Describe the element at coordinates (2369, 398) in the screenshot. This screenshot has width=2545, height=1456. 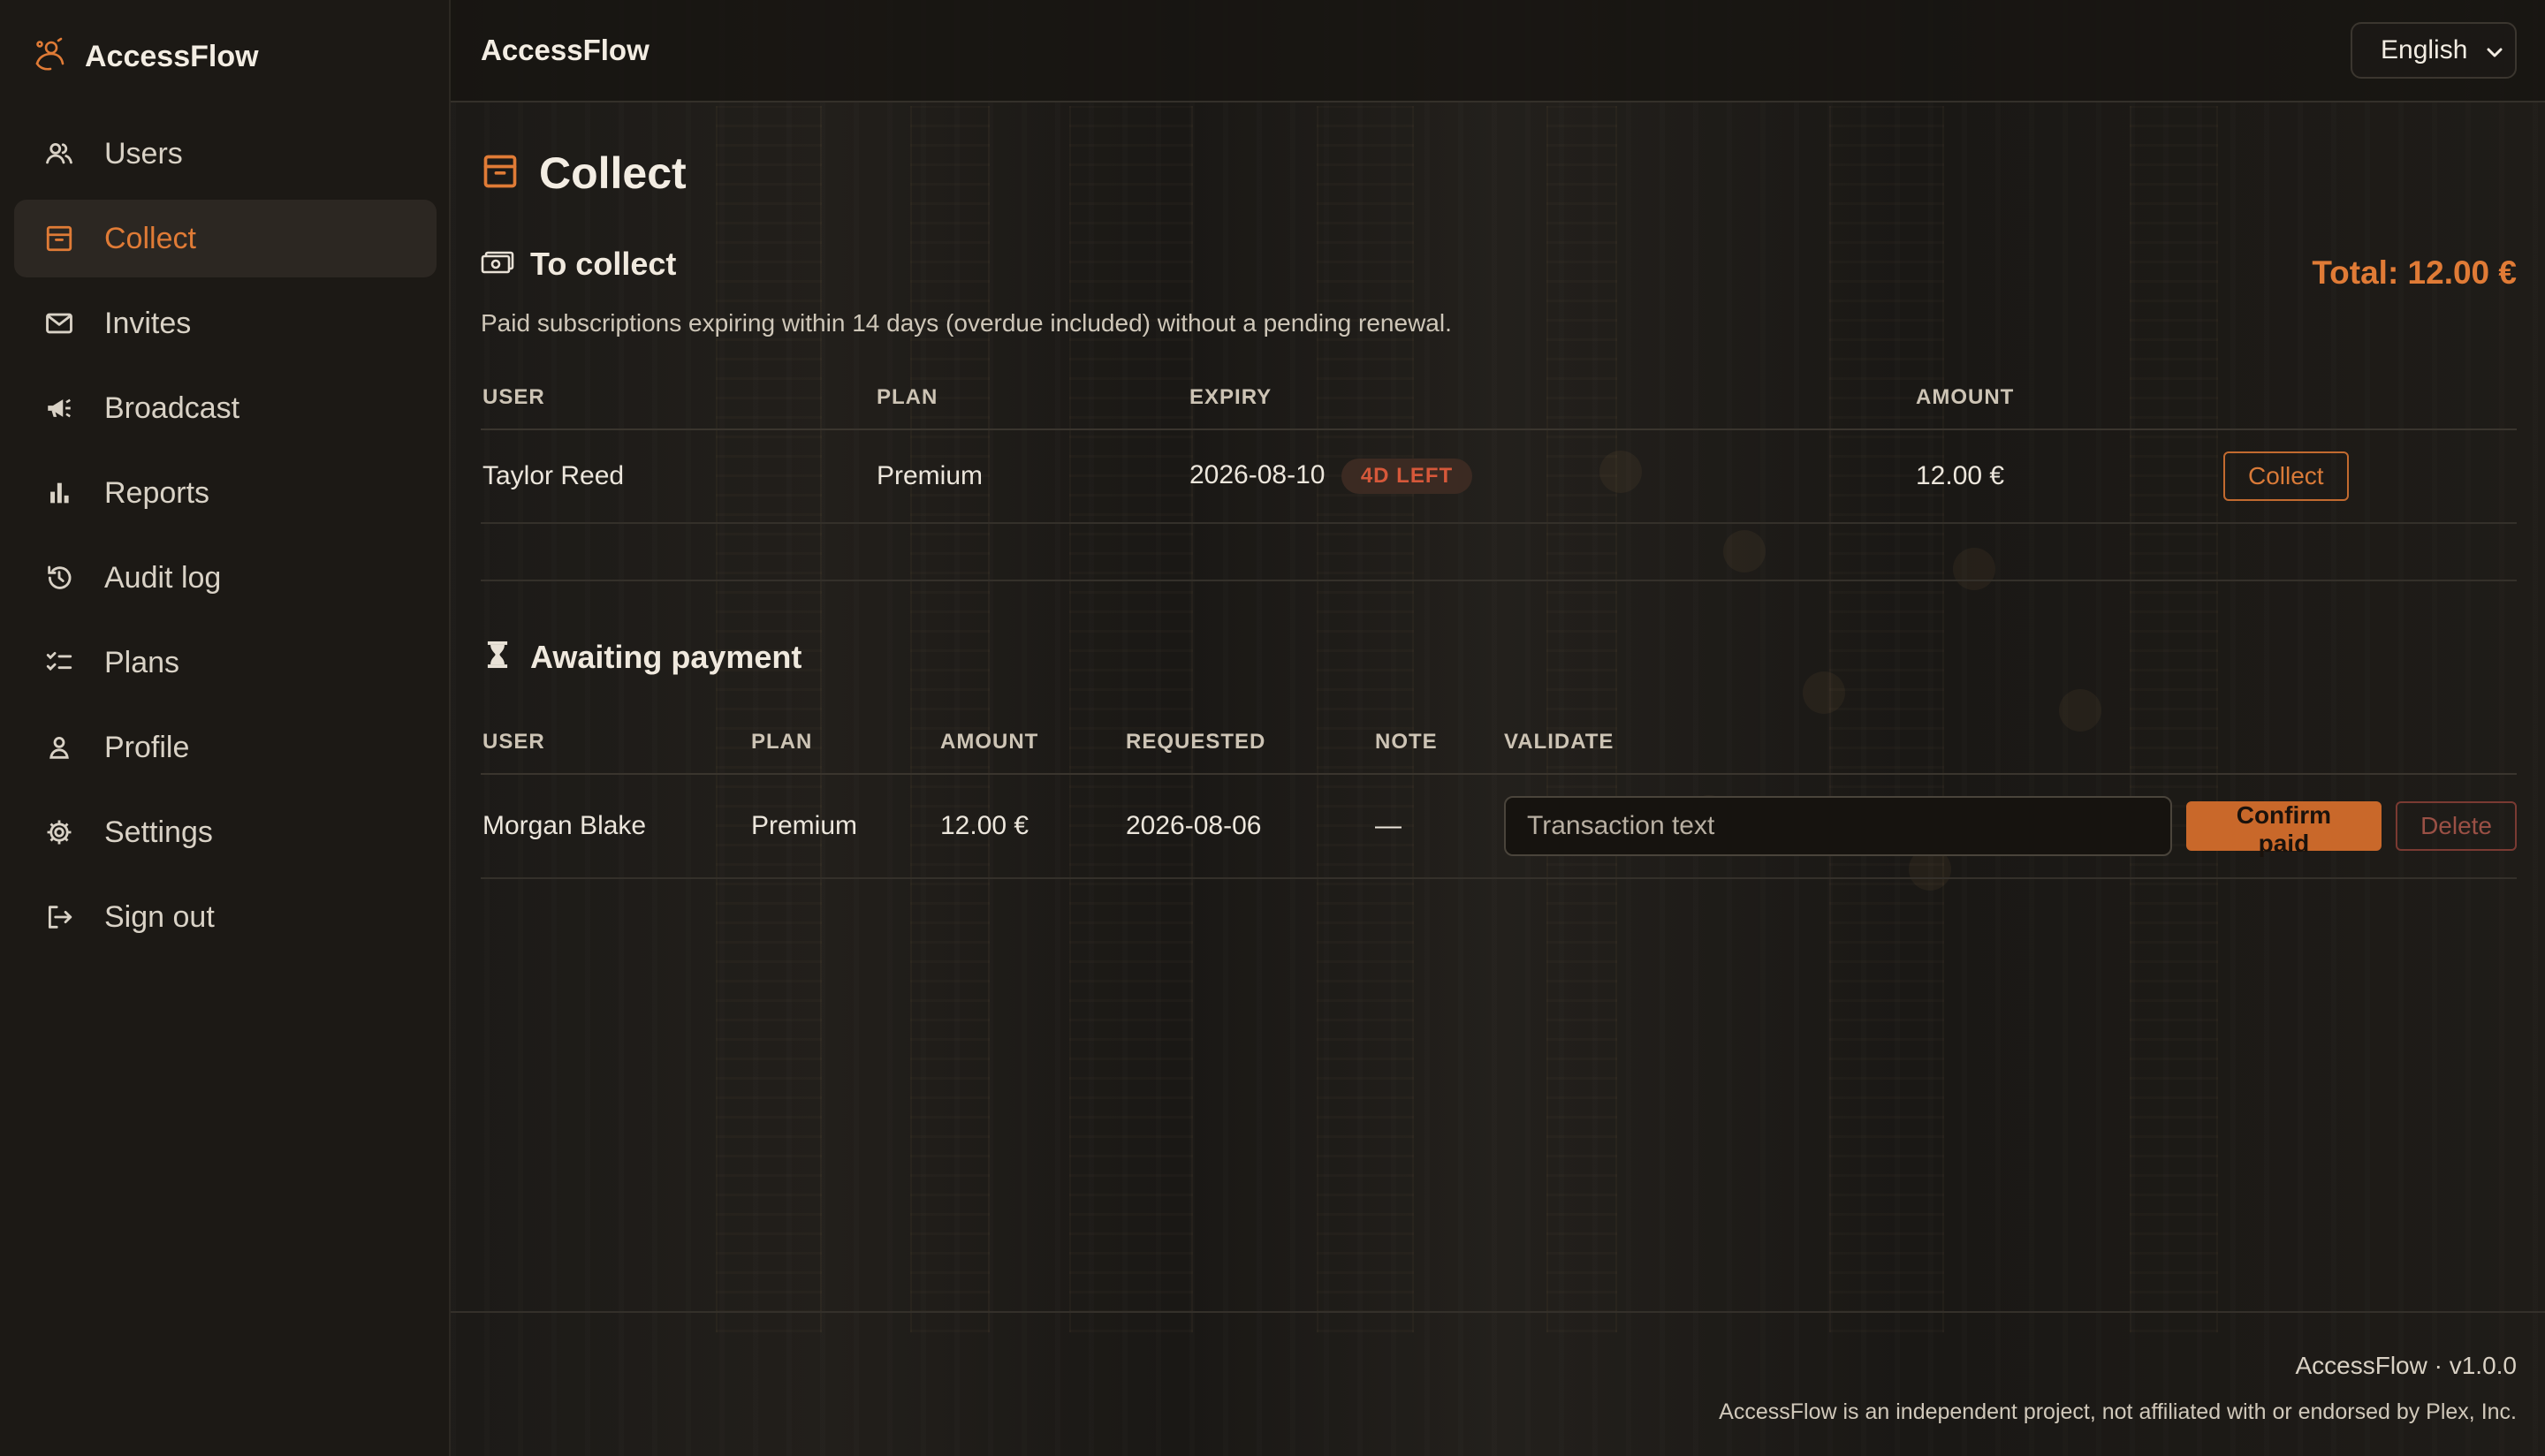
I see `column-header-actions` at that location.